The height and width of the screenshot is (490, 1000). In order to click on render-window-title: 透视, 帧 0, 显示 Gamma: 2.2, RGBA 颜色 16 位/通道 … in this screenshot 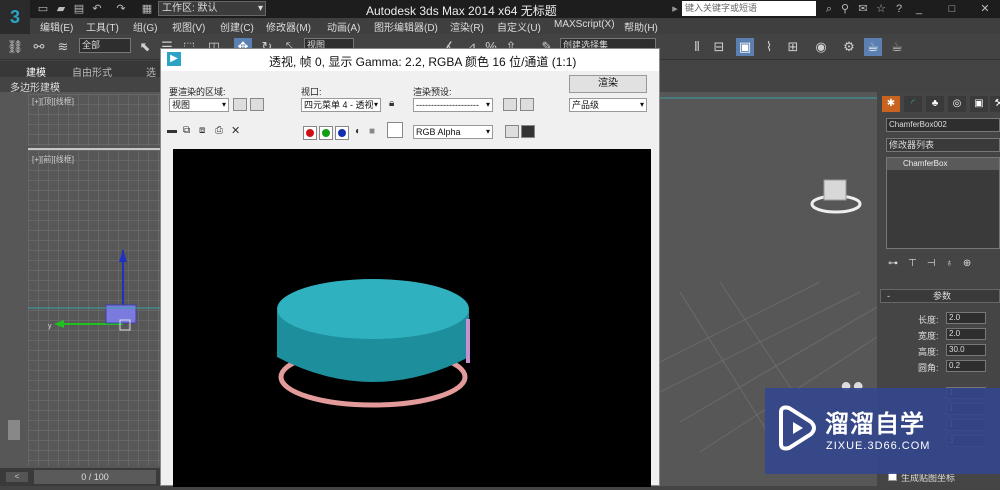, I will do `click(423, 62)`.